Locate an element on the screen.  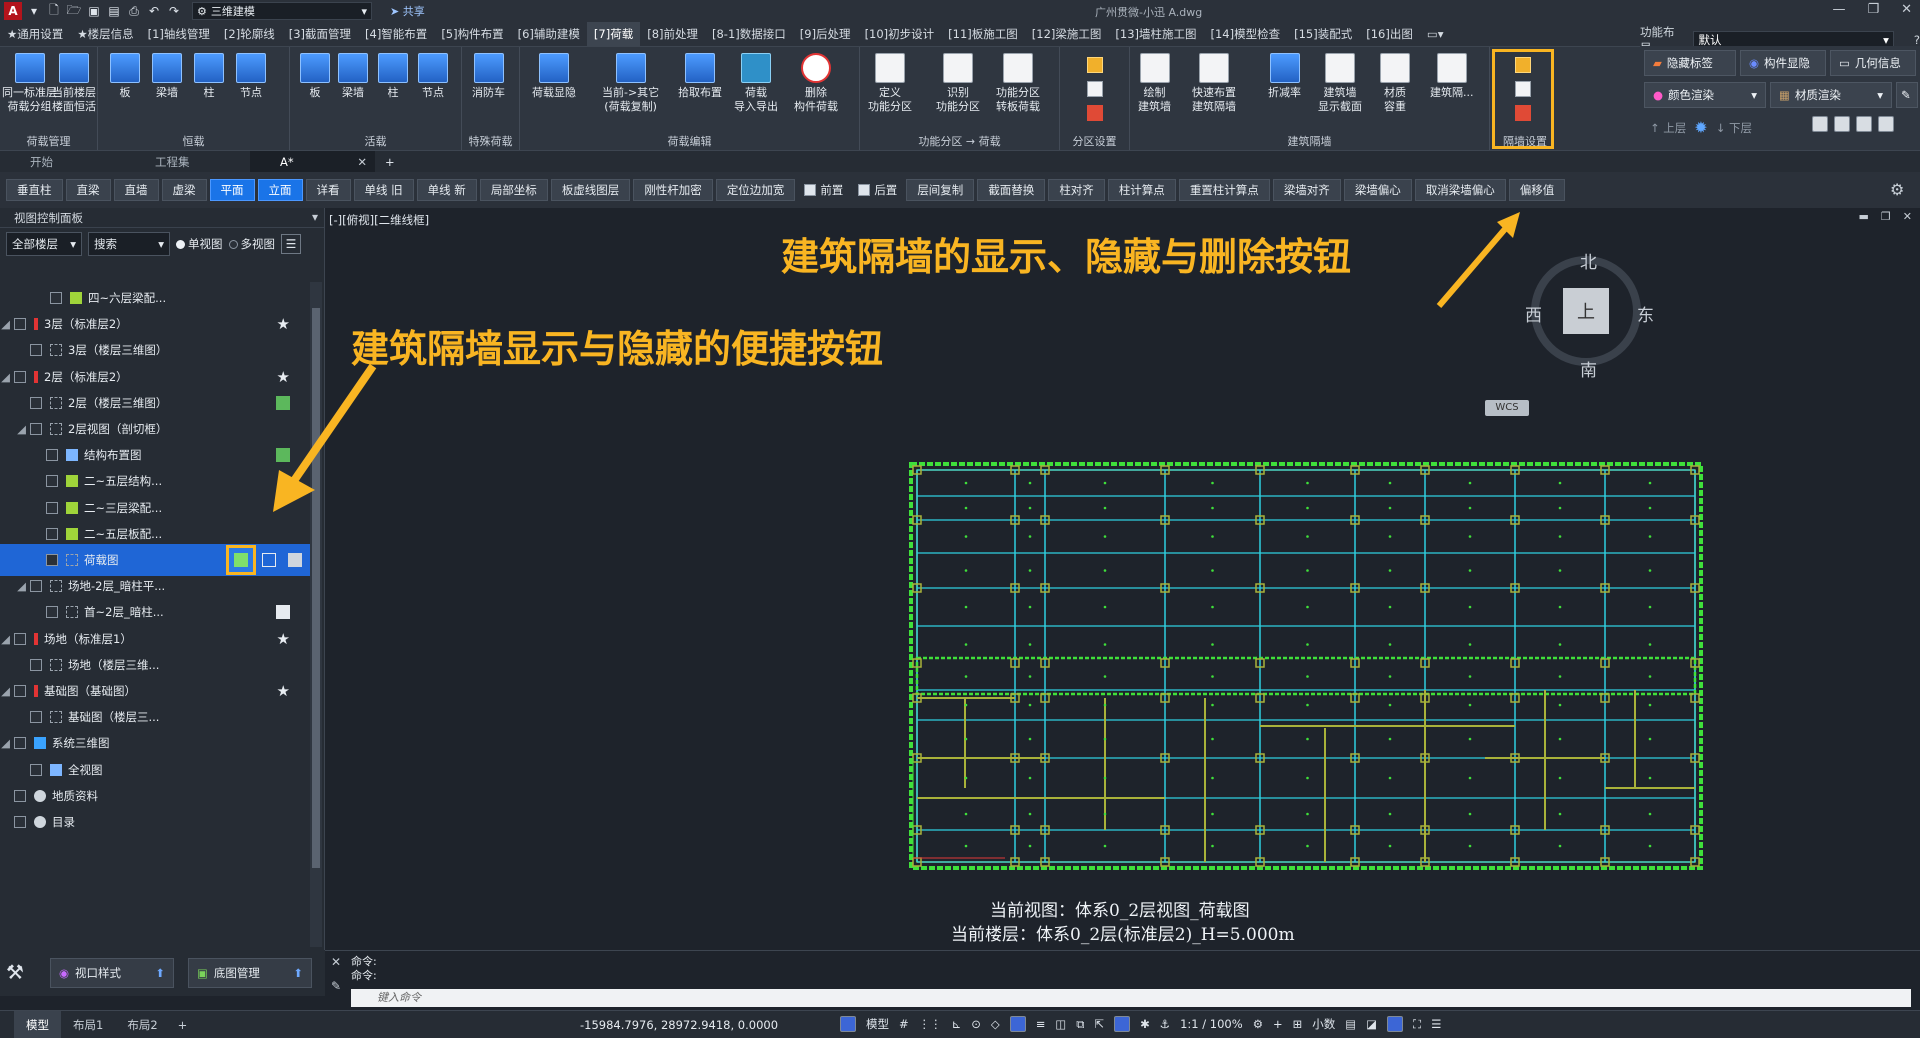
base-map-button: ▣ 底图管理 ⬆ is located at coordinates (250, 973).